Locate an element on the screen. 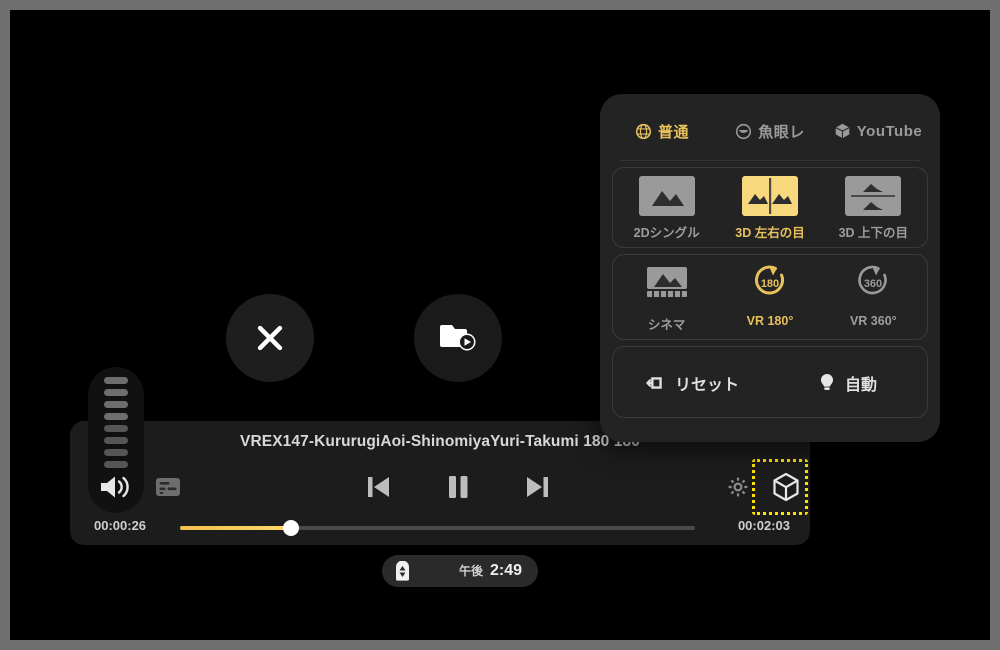 This screenshot has width=1000, height=650. media-library-button is located at coordinates (458, 338).